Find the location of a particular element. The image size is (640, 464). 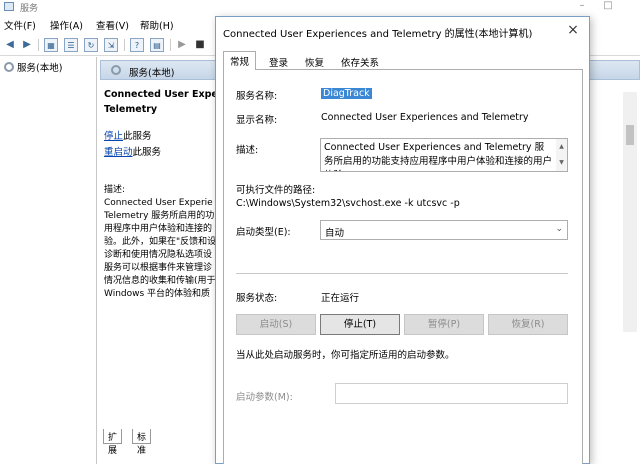

service-status-label: 服务状态: is located at coordinates (257, 298).